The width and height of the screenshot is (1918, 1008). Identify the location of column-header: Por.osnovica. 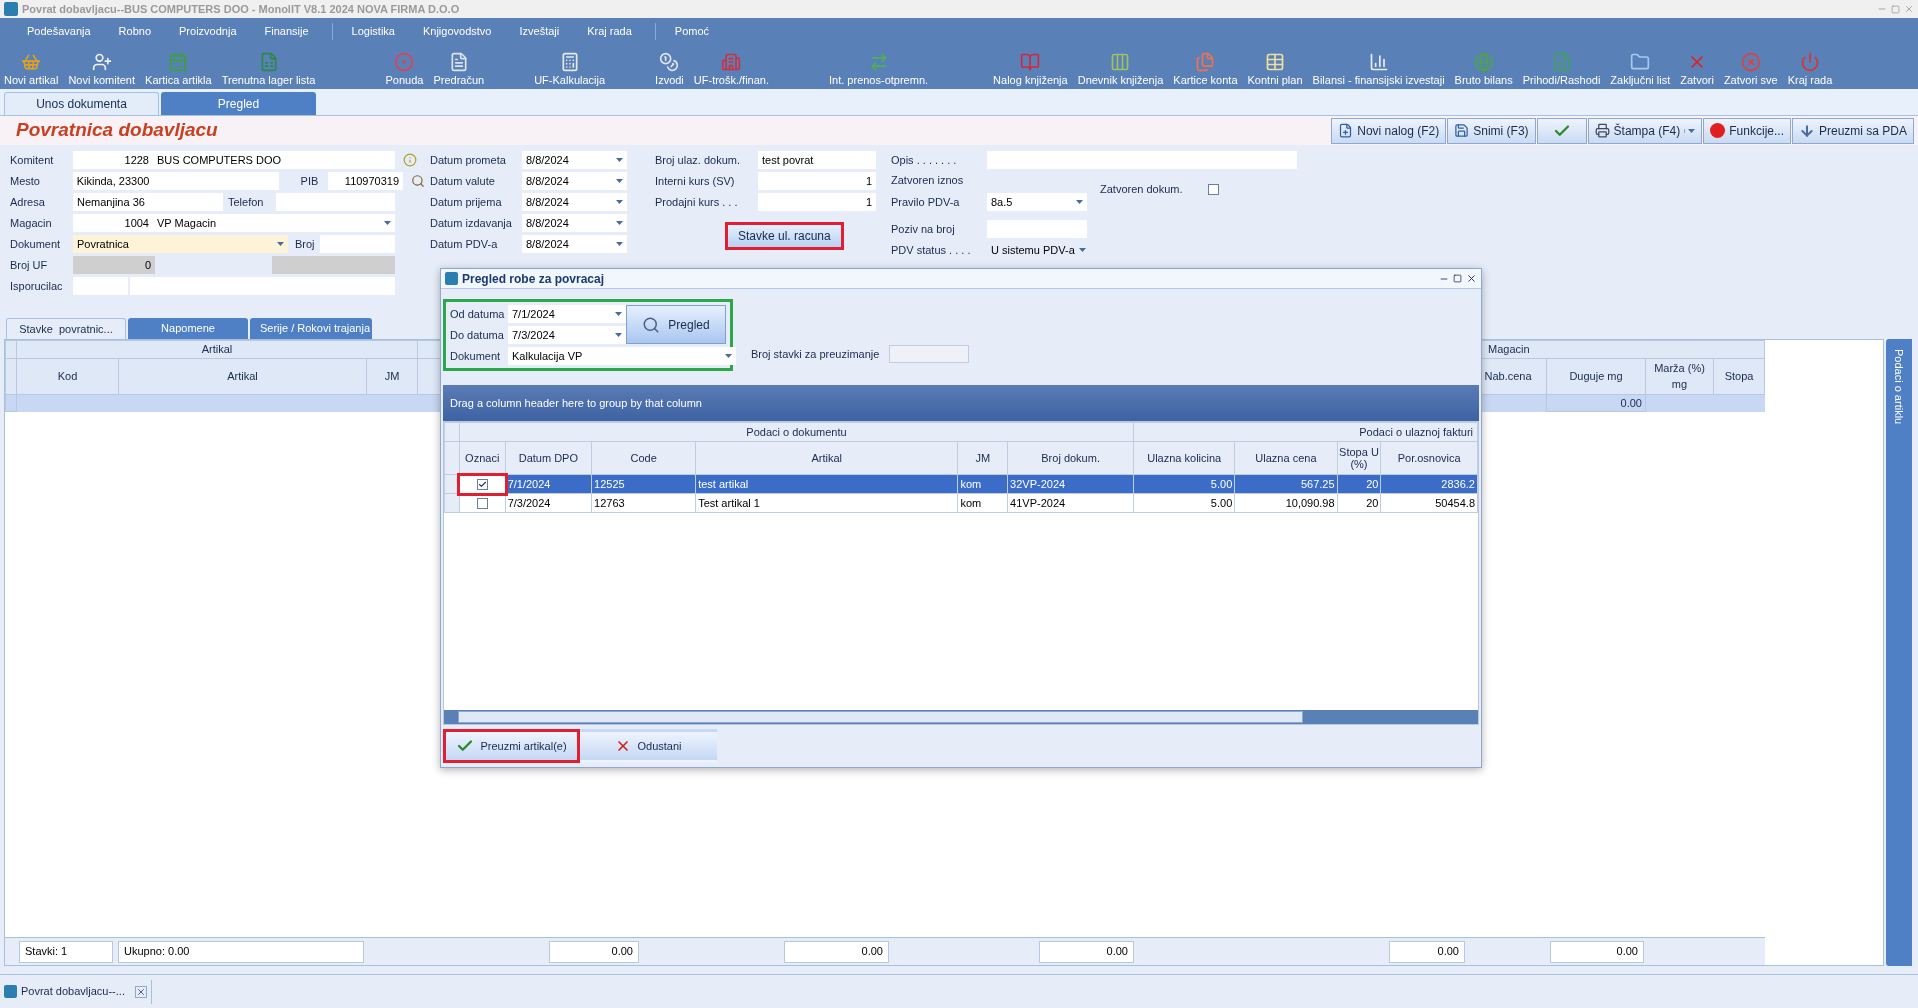
(1429, 458).